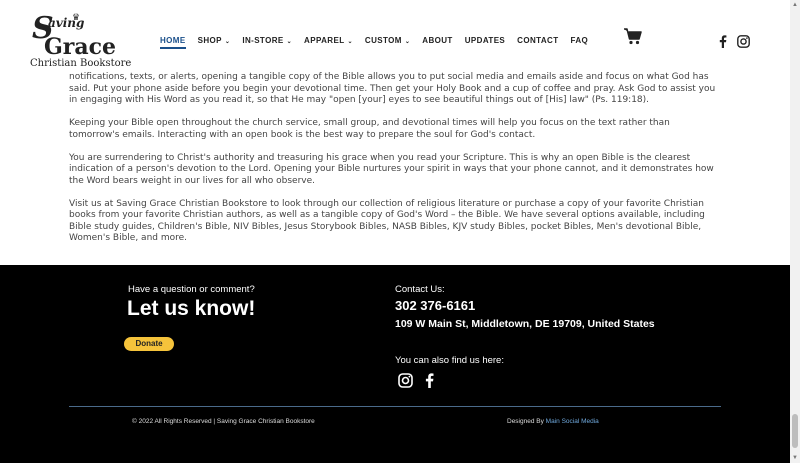  I want to click on nav-item-about: ABOUT, so click(437, 42).